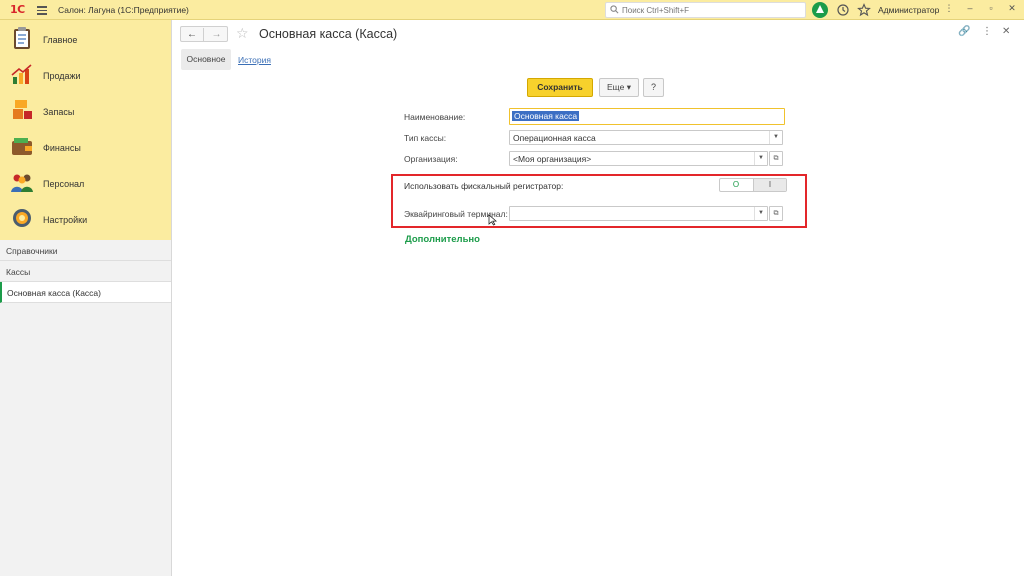  What do you see at coordinates (484, 186) in the screenshot?
I see `fiscal-registrar-label: Использовать фискальный регистратор:` at bounding box center [484, 186].